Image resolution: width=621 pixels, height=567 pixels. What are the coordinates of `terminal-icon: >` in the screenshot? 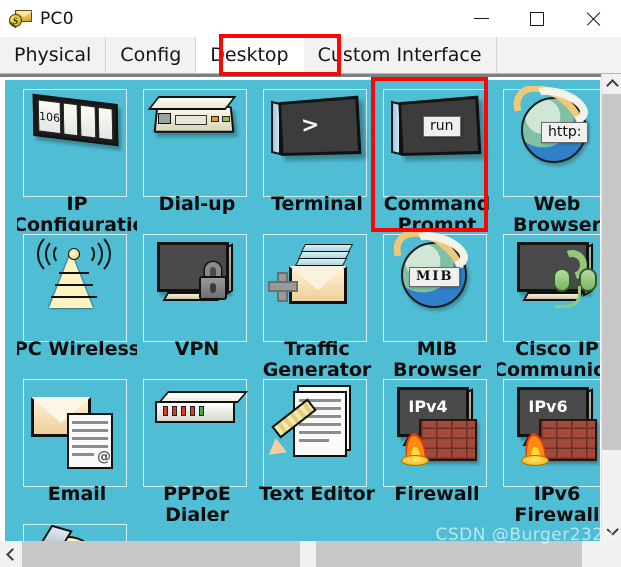 It's located at (315, 143).